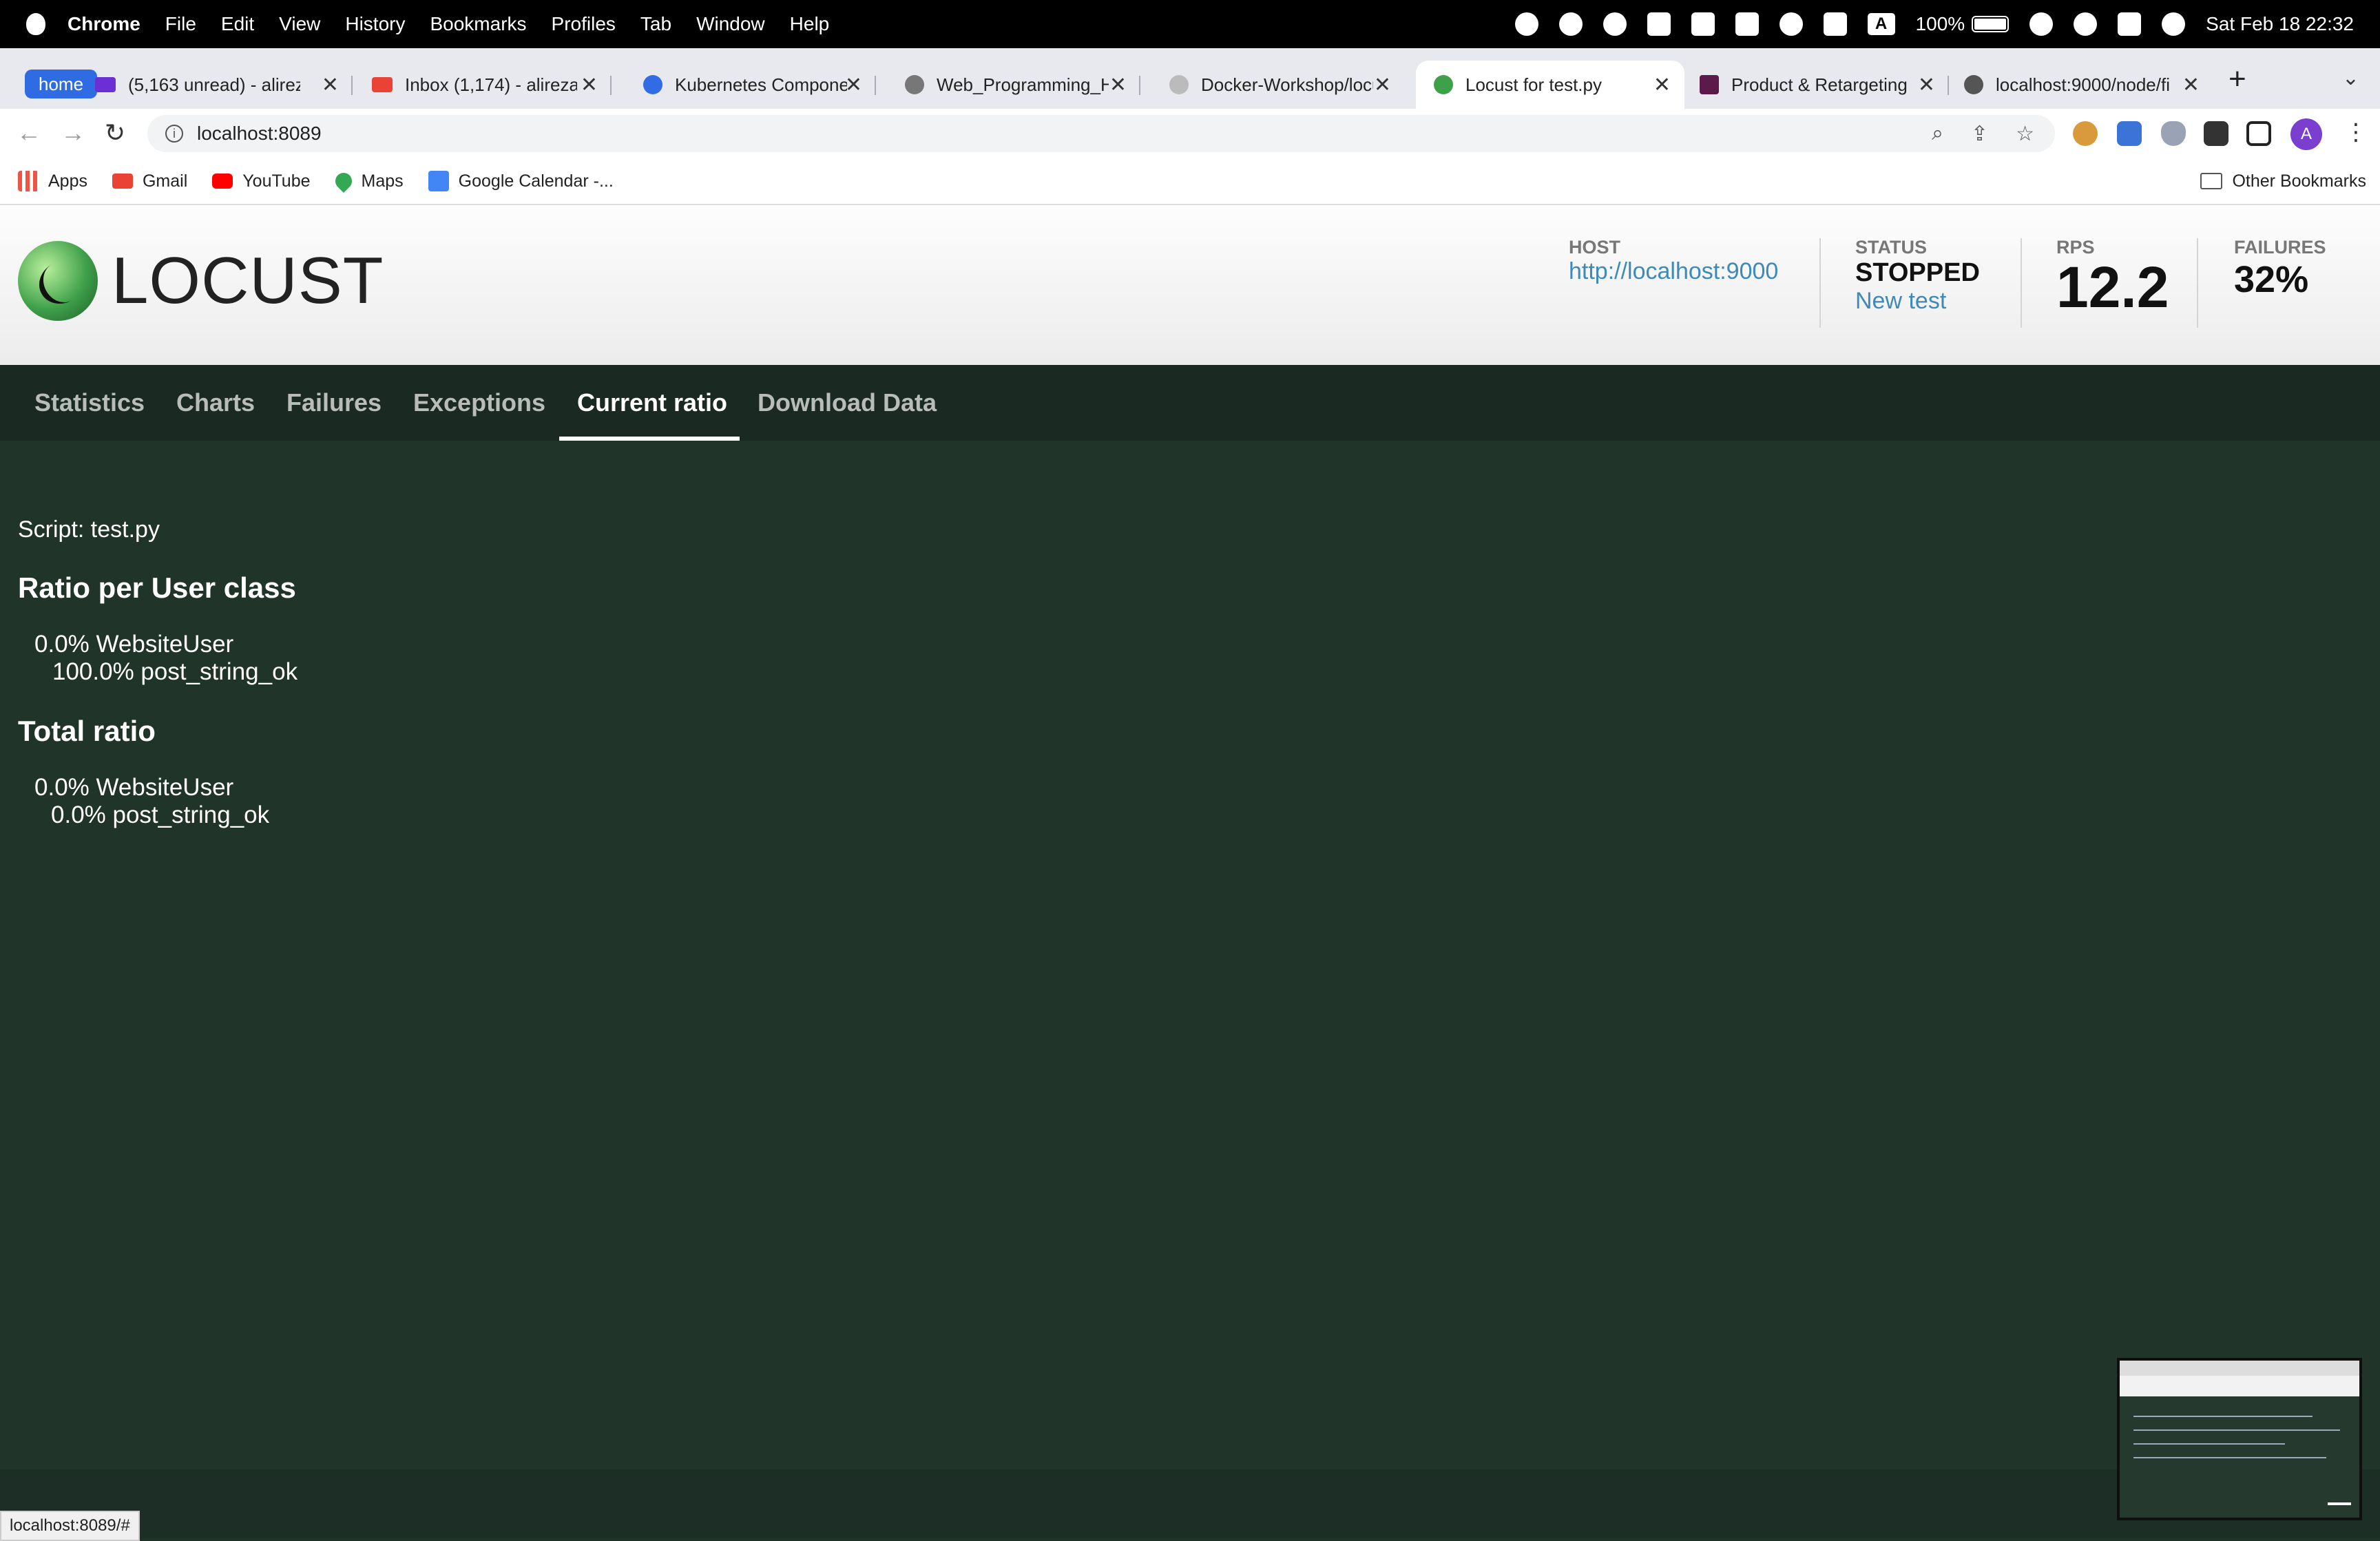  Describe the element at coordinates (1881, 24) in the screenshot. I see `input-source-icon: A` at that location.